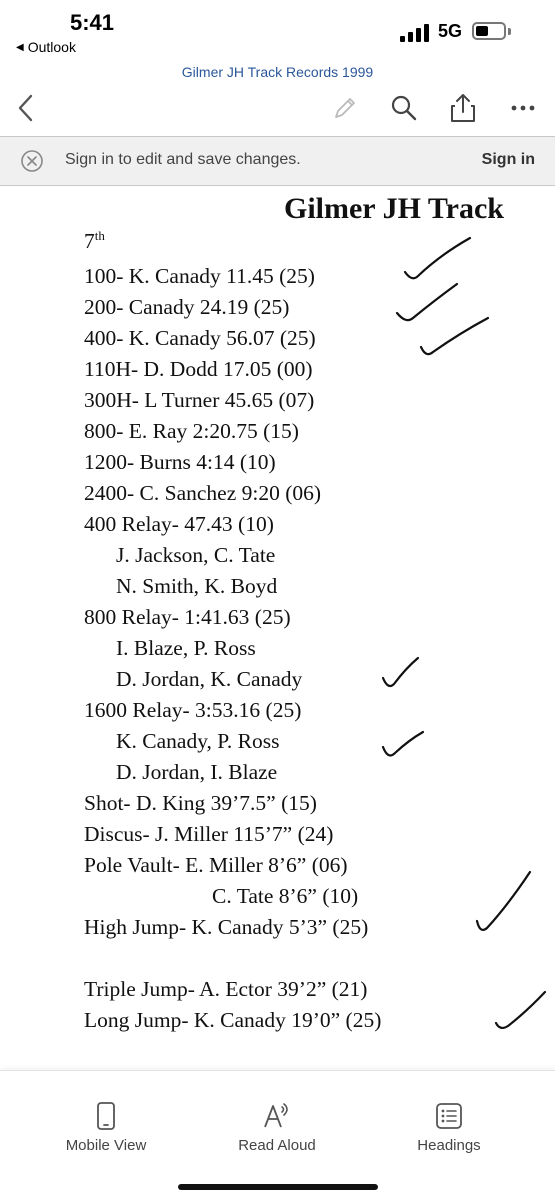 The height and width of the screenshot is (1201, 555). What do you see at coordinates (489, 31) in the screenshot?
I see `battery-icon` at bounding box center [489, 31].